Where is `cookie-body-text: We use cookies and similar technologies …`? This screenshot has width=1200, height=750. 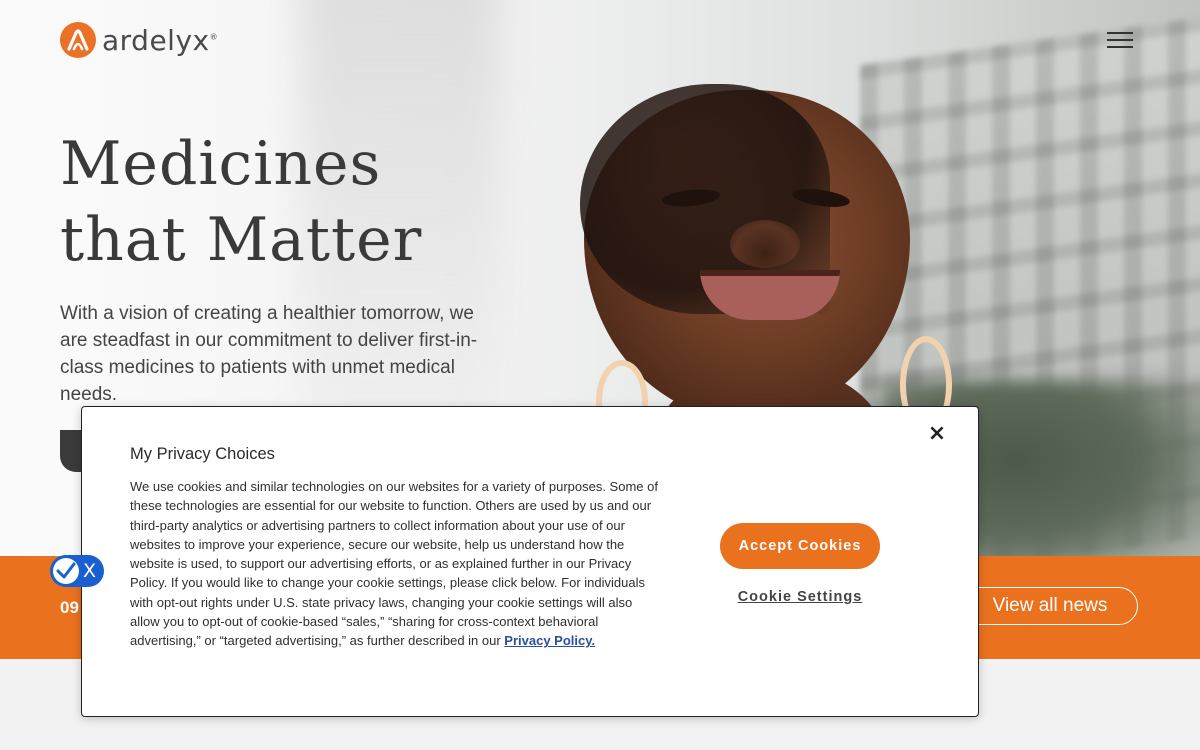 cookie-body-text: We use cookies and similar technologies … is located at coordinates (394, 564).